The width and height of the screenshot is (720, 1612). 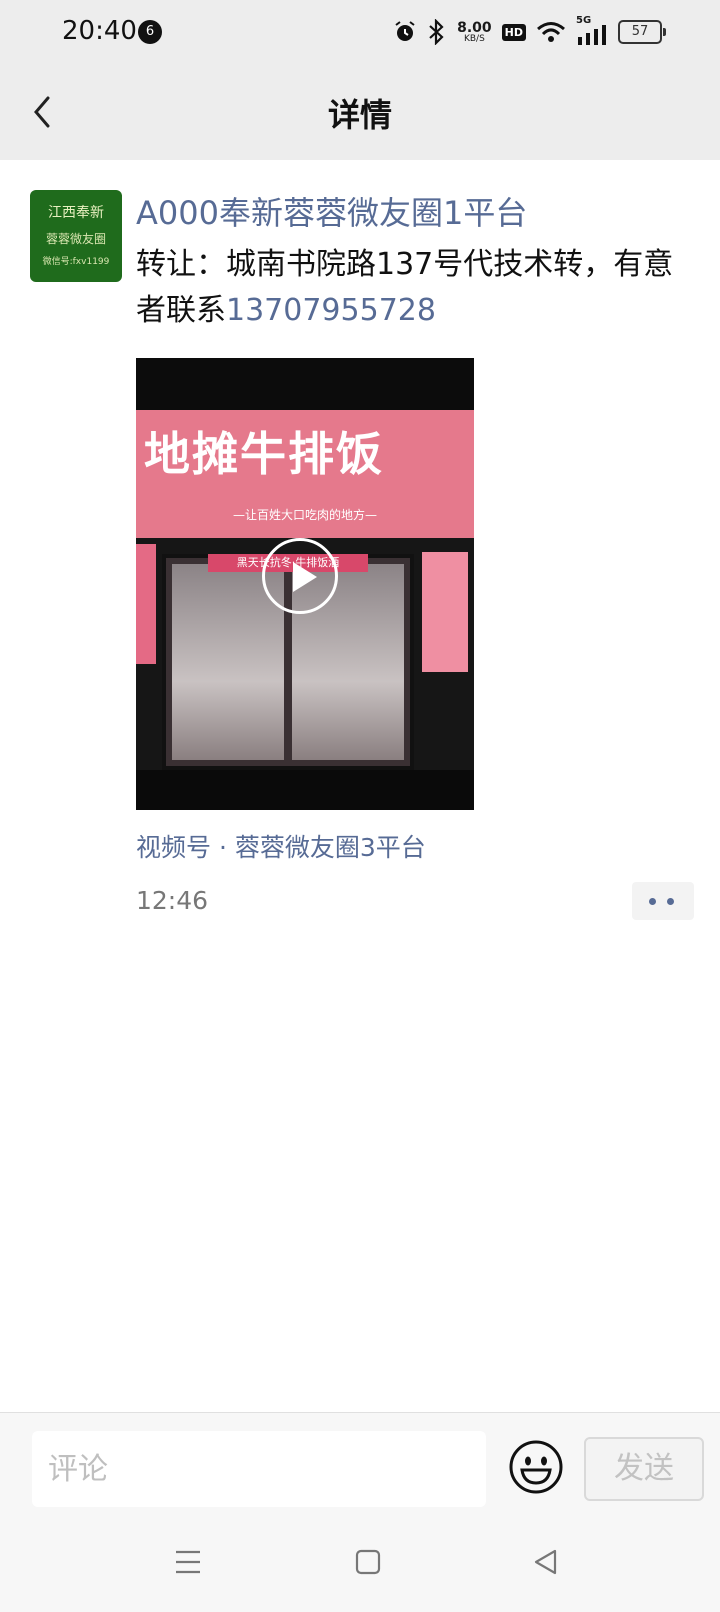 I want to click on phone-number-link: 13707955728, so click(x=331, y=310).